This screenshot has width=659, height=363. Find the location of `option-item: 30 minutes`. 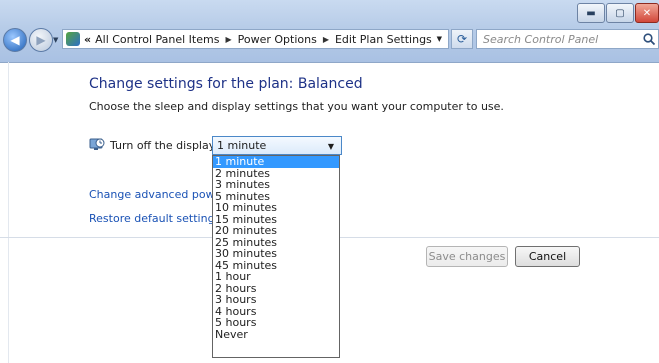

option-item: 30 minutes is located at coordinates (276, 254).